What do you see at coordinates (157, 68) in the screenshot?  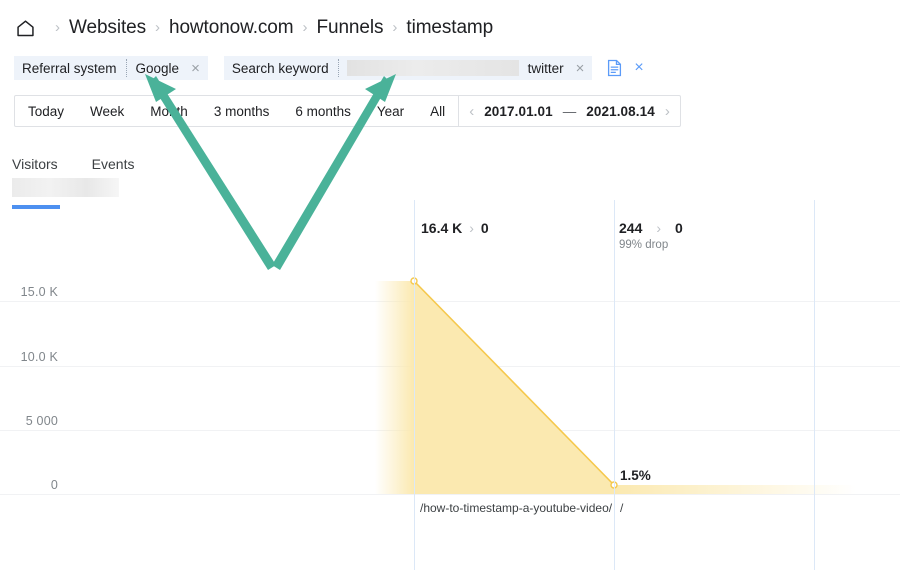 I see `filter-chip-value: Google` at bounding box center [157, 68].